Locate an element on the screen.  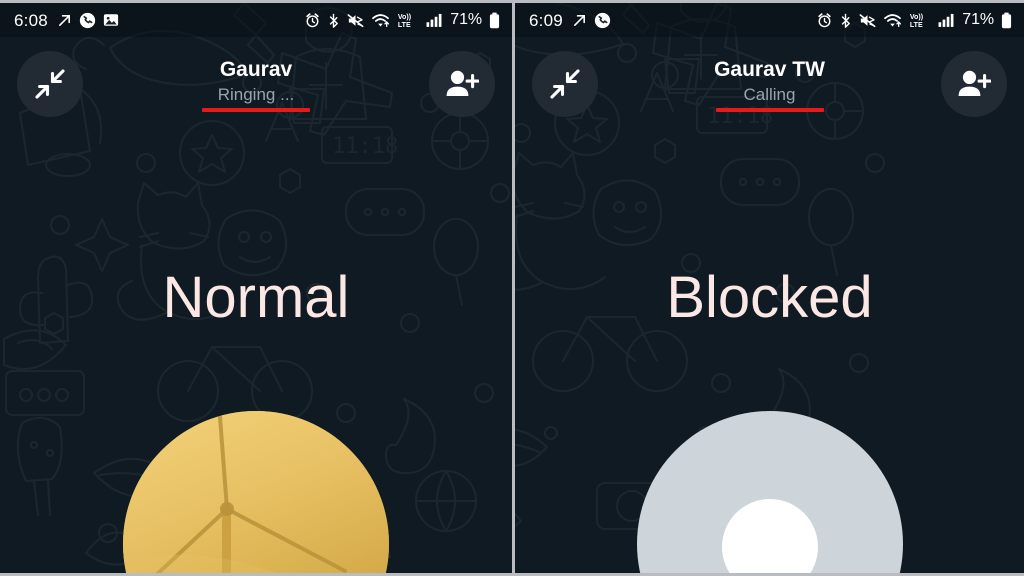
contact-name: Gaurav is located at coordinates (256, 69).